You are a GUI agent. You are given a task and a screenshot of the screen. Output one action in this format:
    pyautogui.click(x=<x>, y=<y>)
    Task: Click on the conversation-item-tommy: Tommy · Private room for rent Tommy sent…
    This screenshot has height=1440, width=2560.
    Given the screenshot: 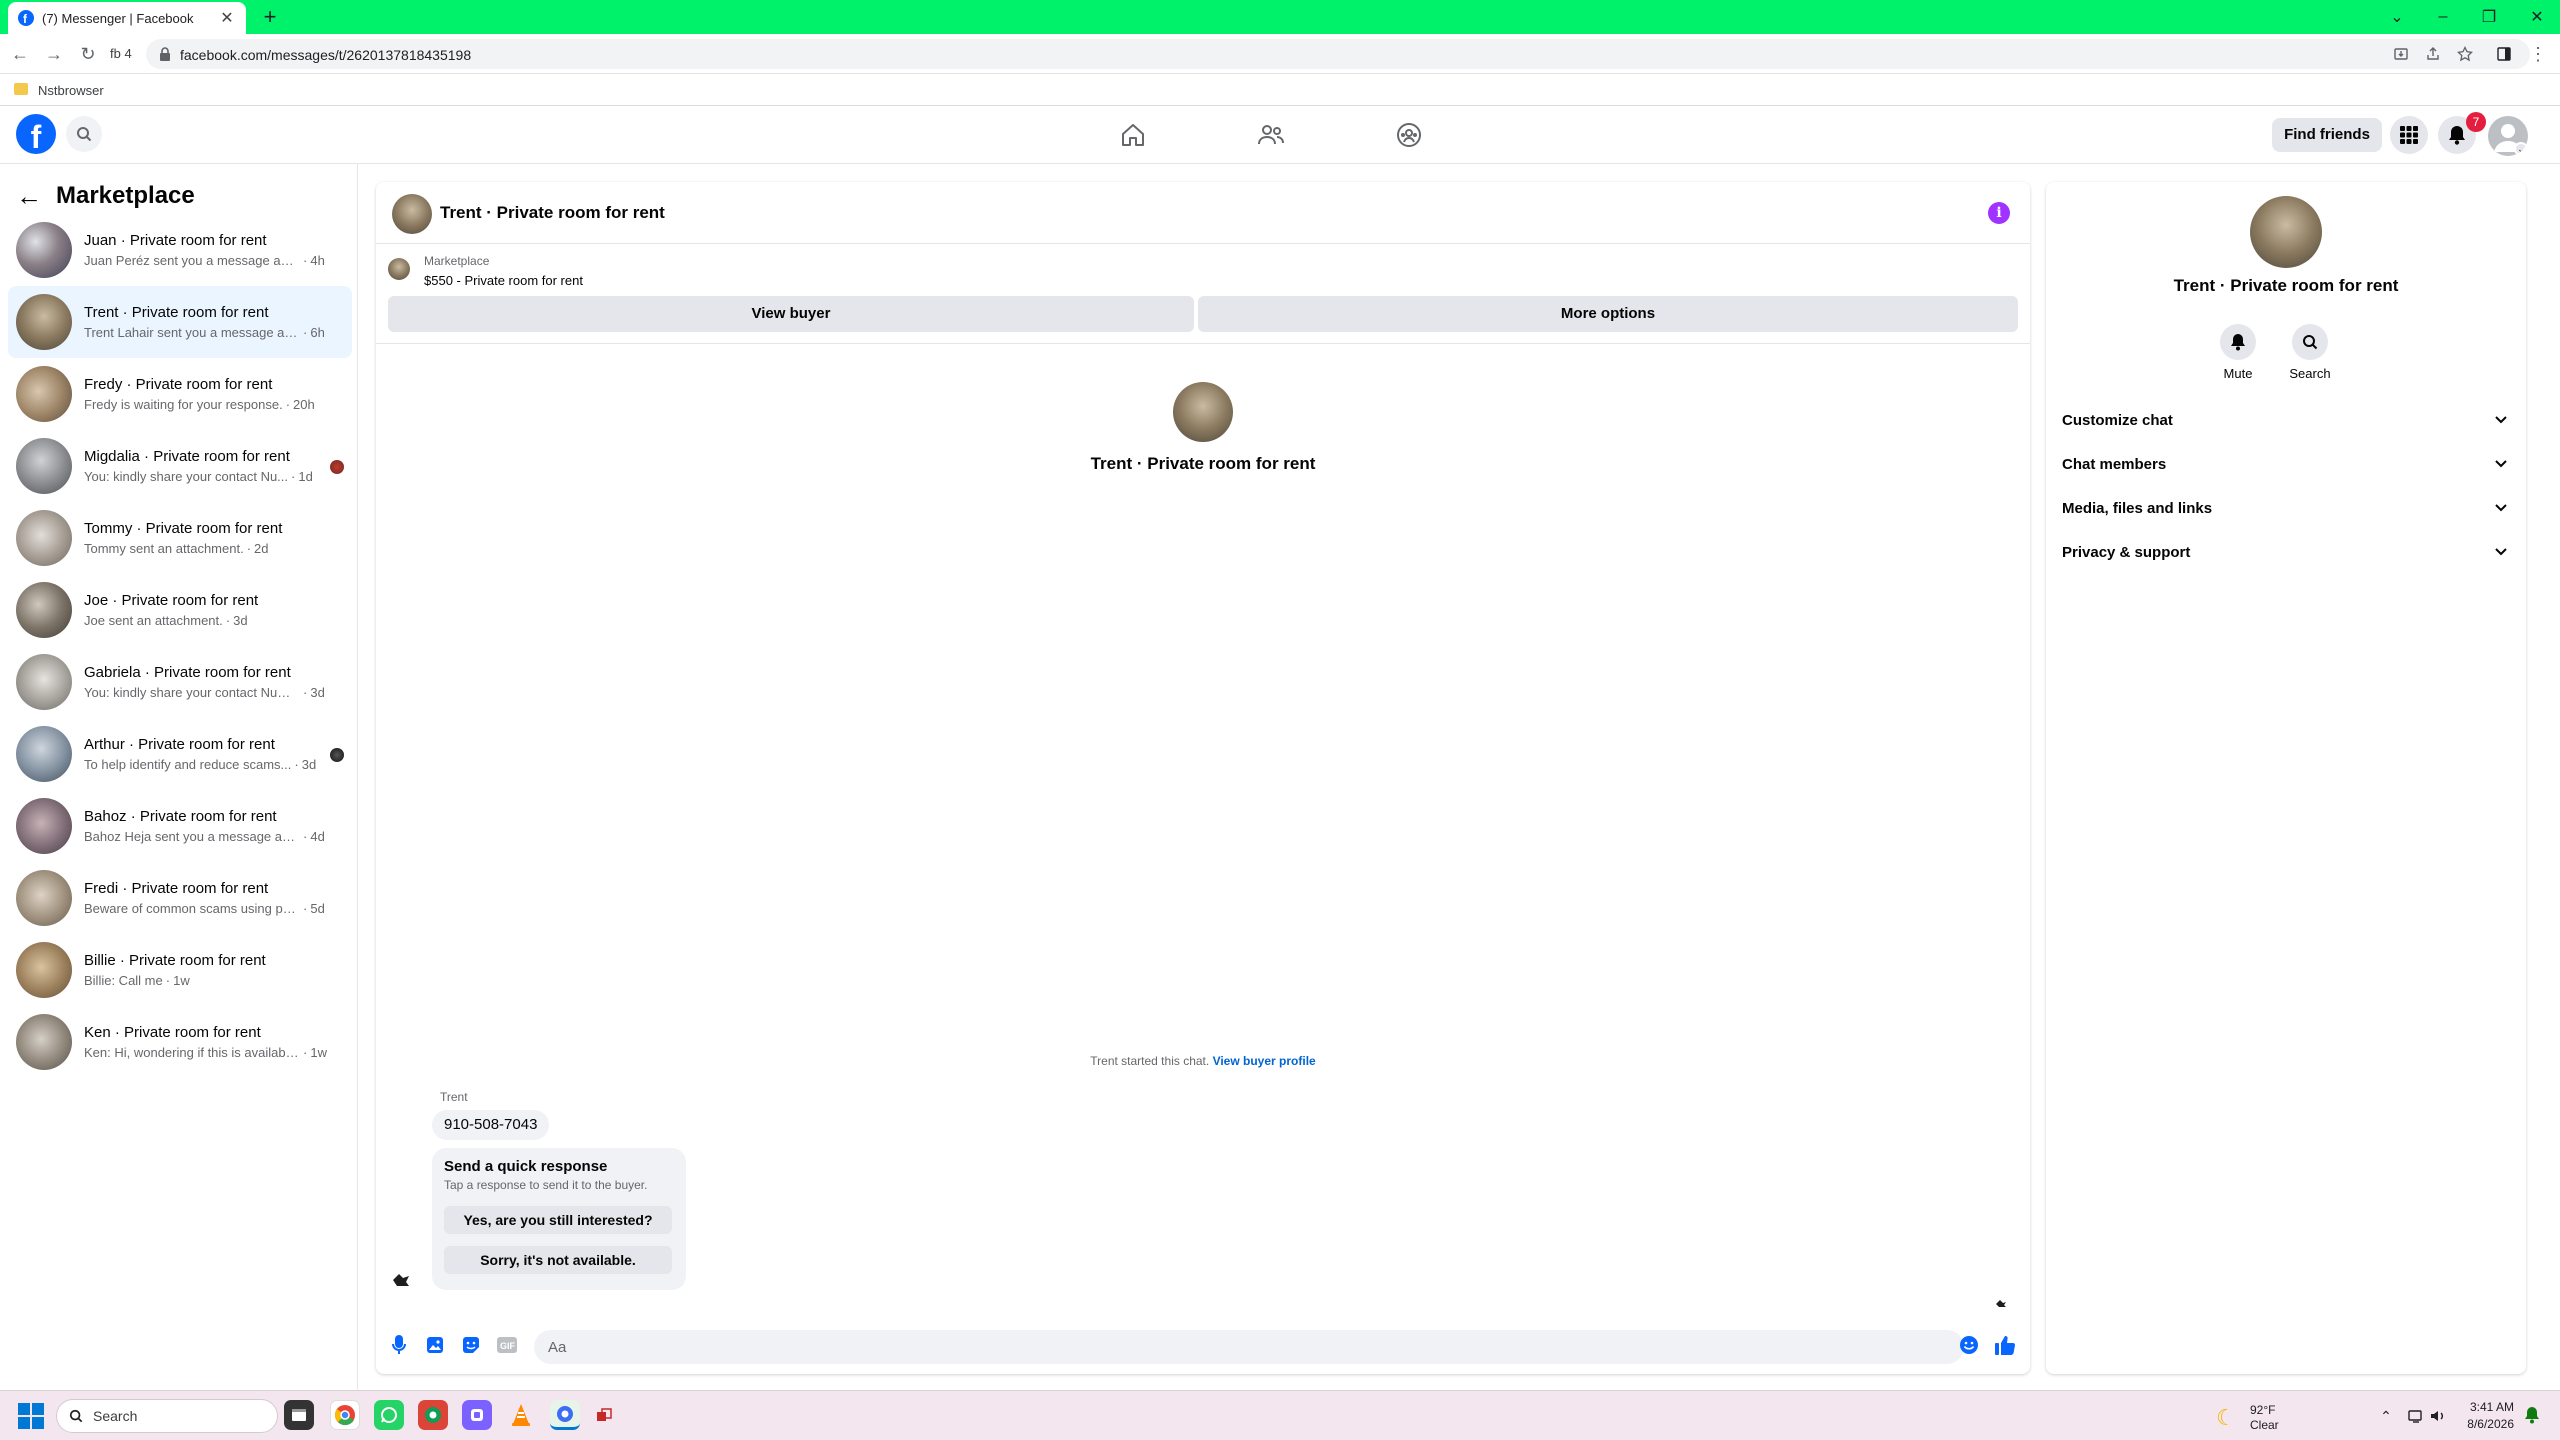 What is the action you would take?
    pyautogui.click(x=180, y=538)
    